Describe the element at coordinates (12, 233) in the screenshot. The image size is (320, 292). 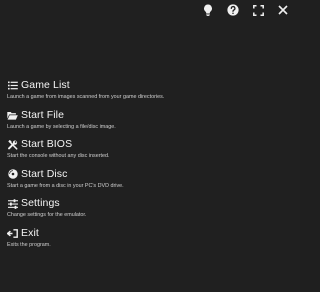
I see `exit-icon` at that location.